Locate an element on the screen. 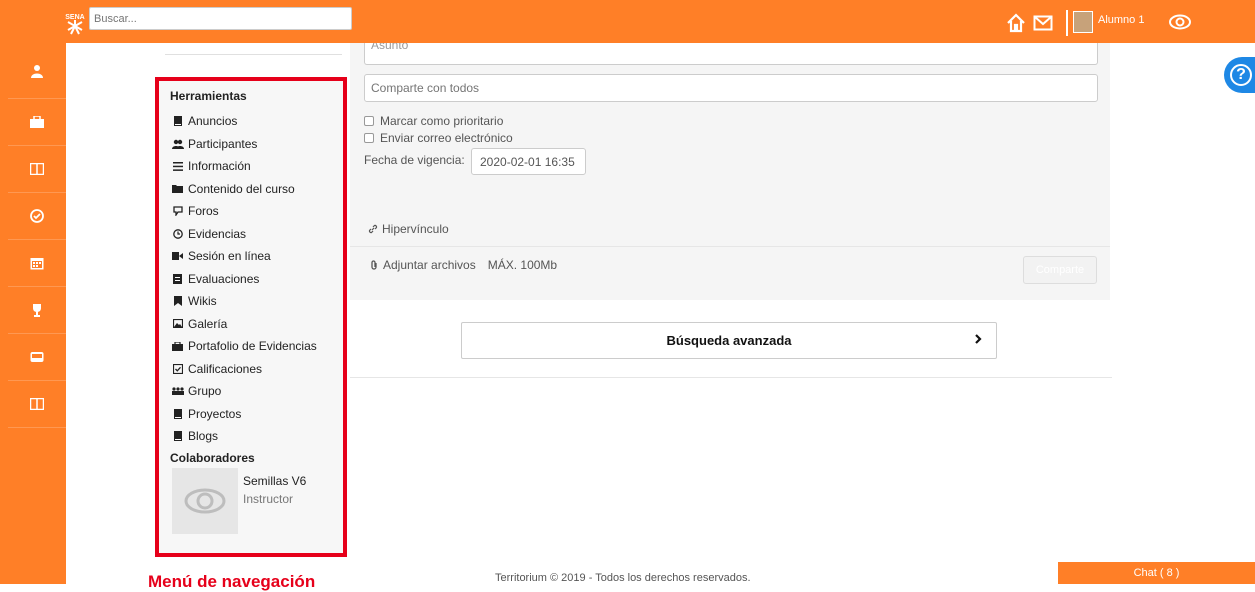  clock-icon is located at coordinates (177, 233).